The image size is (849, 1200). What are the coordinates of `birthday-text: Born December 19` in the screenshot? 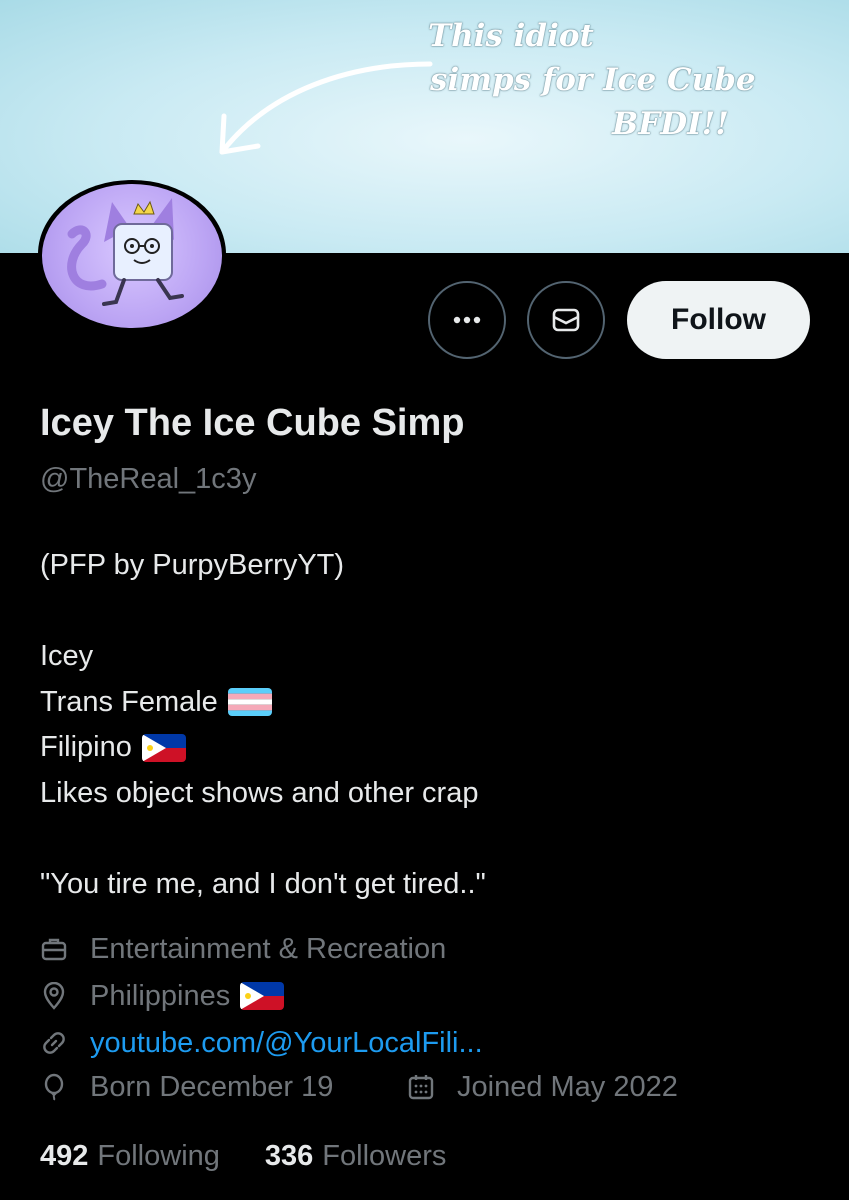 It's located at (212, 1086).